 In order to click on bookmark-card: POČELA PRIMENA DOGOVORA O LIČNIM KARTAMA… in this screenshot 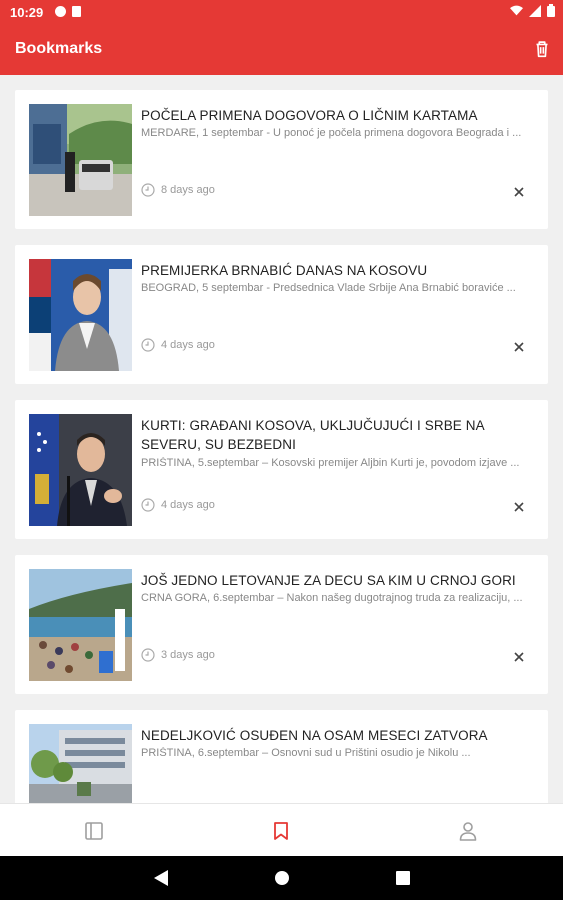, I will do `click(281, 159)`.